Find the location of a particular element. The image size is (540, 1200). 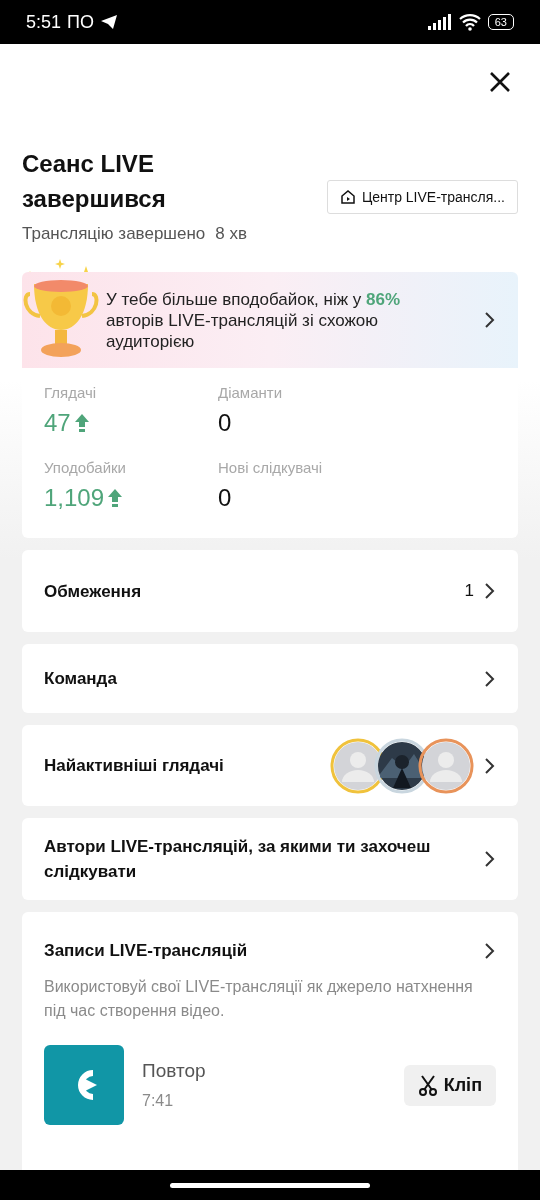

wifi-icon is located at coordinates (469, 22).